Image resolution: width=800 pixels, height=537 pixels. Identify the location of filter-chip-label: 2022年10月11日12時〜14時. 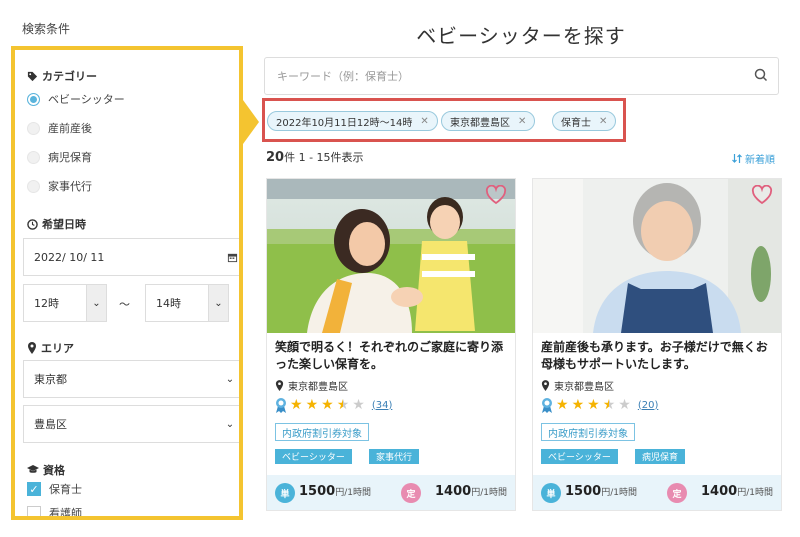
(344, 123).